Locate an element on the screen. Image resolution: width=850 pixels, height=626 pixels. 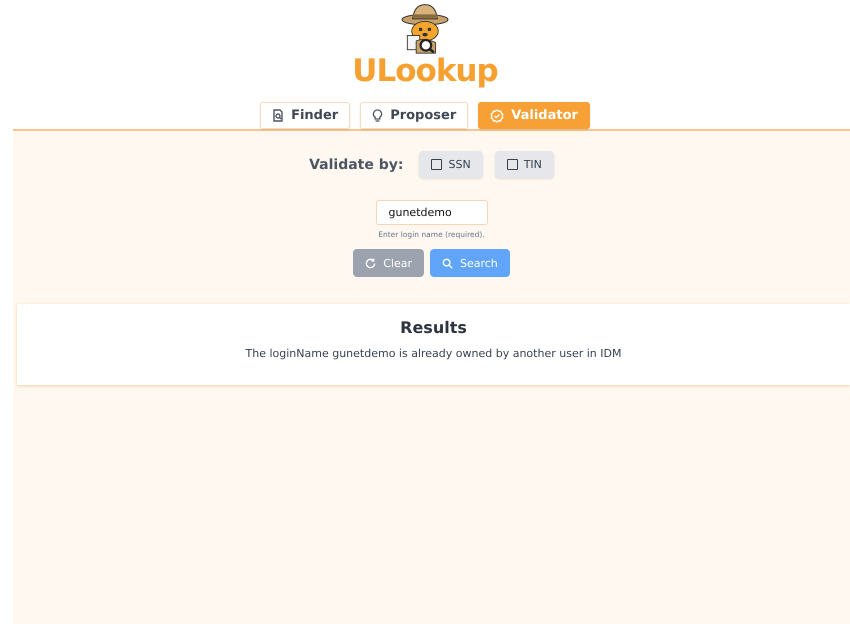
results-message: The loginName gunetdemo is already owned by another user in IDM is located at coordinates (434, 353).